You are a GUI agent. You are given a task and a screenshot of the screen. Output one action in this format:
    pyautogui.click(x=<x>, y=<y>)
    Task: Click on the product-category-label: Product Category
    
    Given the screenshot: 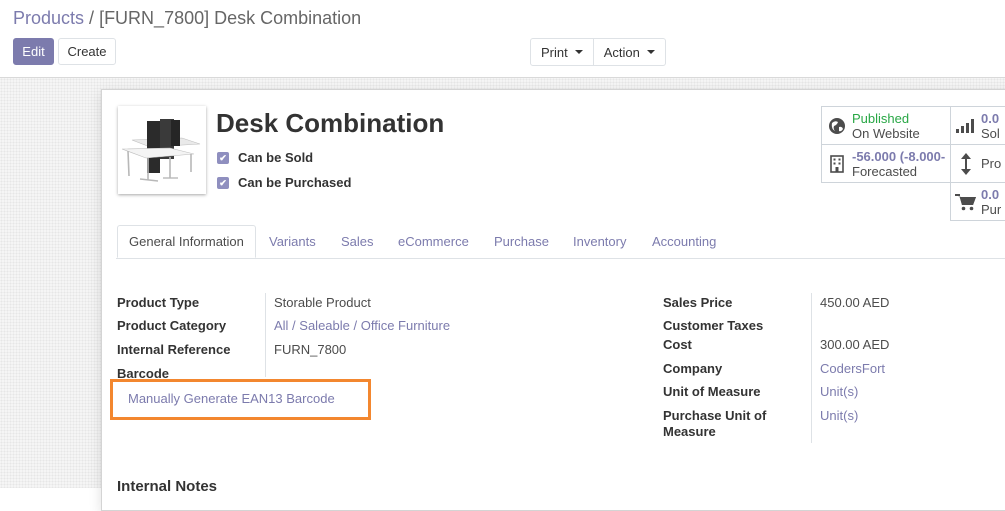 What is the action you would take?
    pyautogui.click(x=172, y=325)
    